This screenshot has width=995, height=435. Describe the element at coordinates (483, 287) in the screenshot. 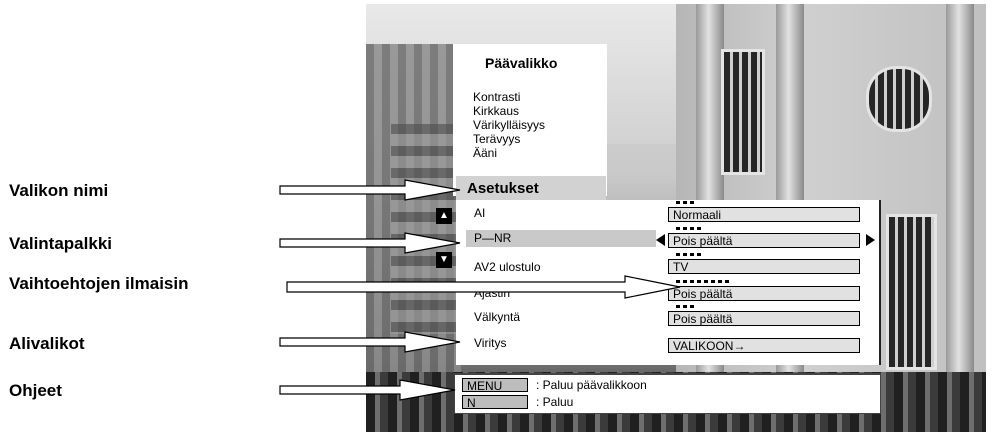

I see `arrow-option-indicator` at that location.